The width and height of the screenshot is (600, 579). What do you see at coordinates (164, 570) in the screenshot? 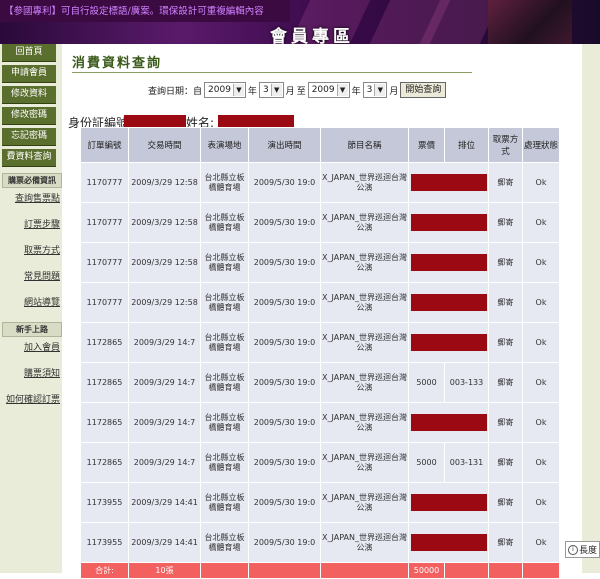
I see `total-count: 10張` at bounding box center [164, 570].